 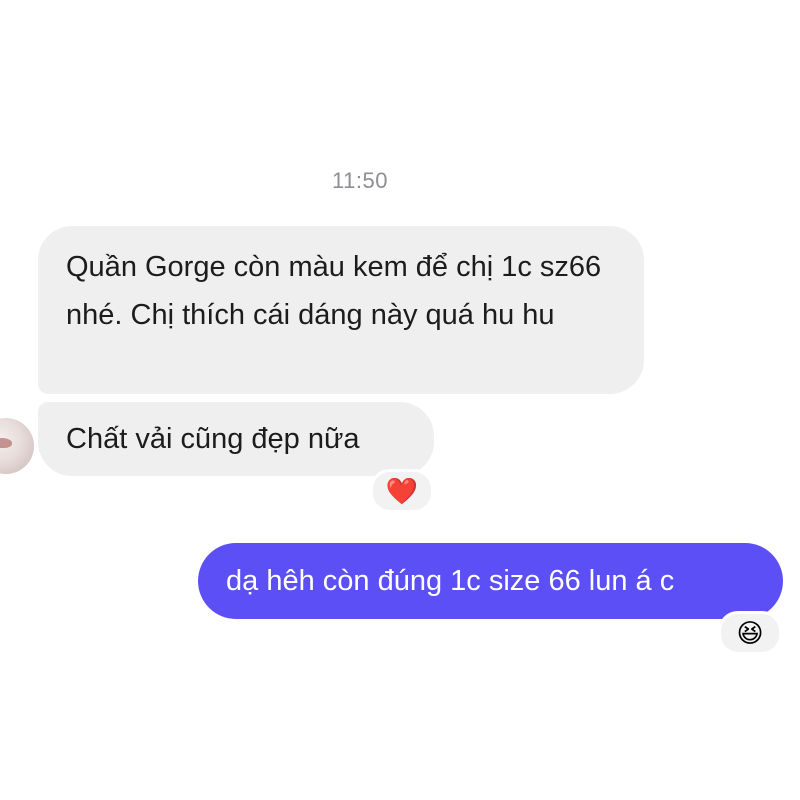 I want to click on incoming-message-bubble: Chất vải cũng đẹp nữa, so click(x=236, y=439).